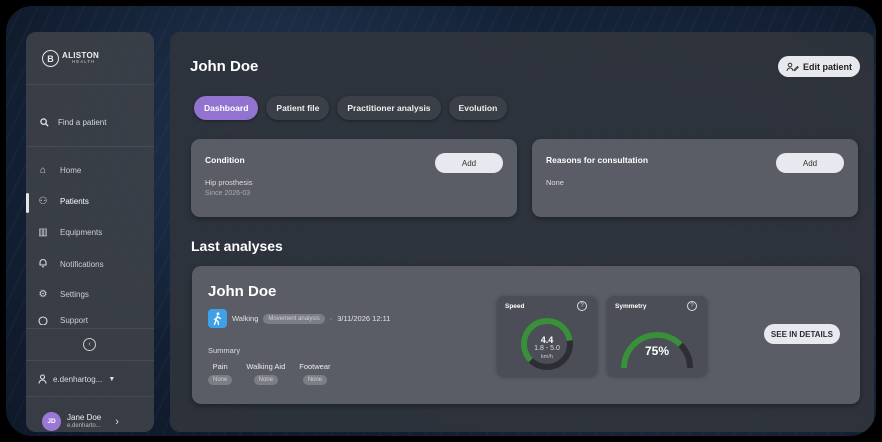  What do you see at coordinates (631, 306) in the screenshot?
I see `symmetry-title: Symmetry` at bounding box center [631, 306].